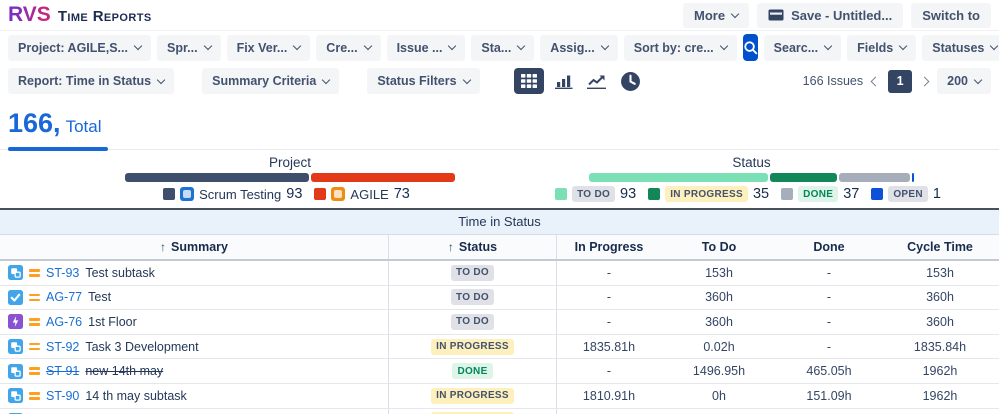  Describe the element at coordinates (750, 47) in the screenshot. I see `search-button` at that location.